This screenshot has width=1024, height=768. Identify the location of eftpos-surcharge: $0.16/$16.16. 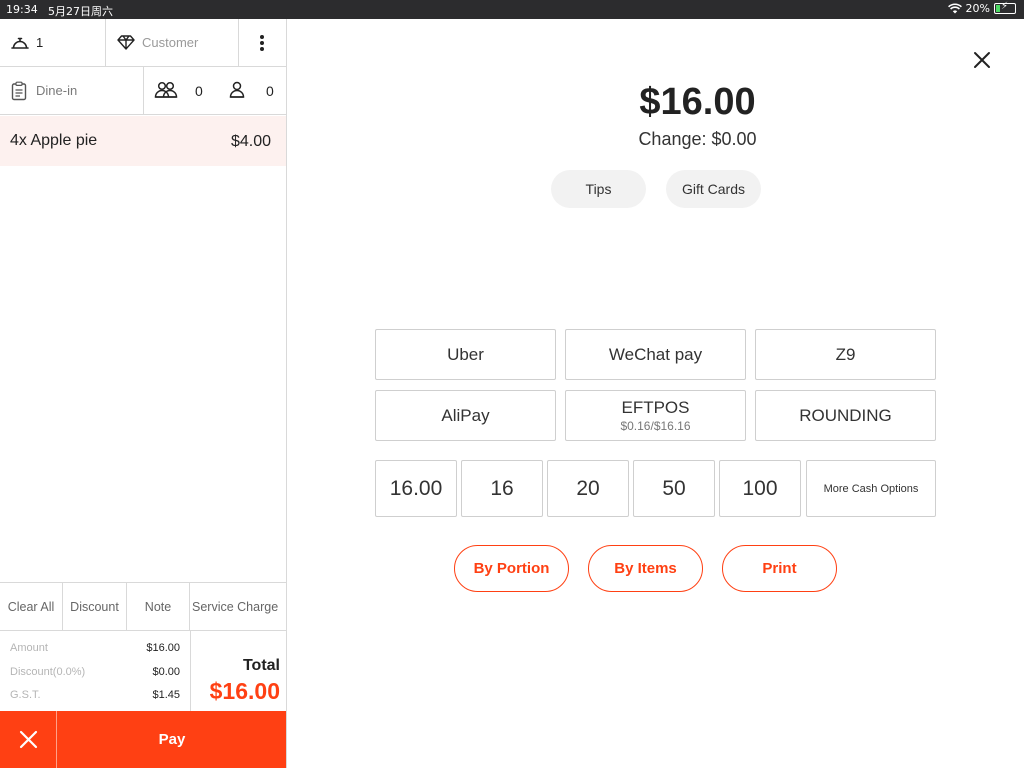
(655, 426).